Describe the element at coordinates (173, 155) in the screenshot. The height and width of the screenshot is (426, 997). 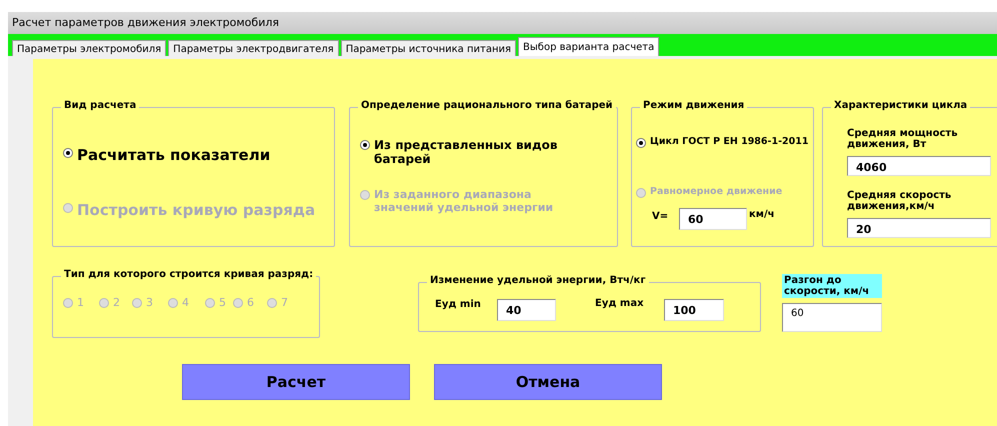
I see `option-label: Расчитать показатели` at that location.